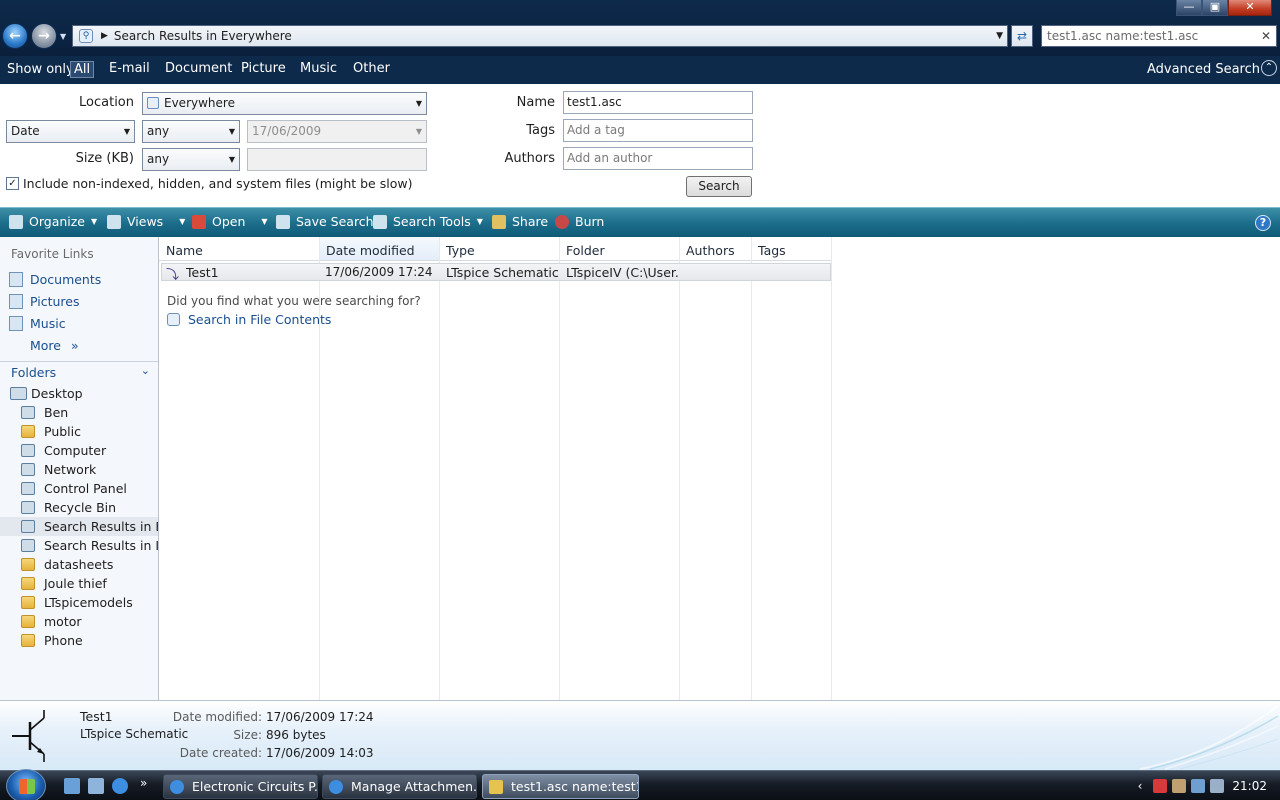 The width and height of the screenshot is (1280, 800). What do you see at coordinates (1263, 223) in the screenshot?
I see `help-icon: ?` at bounding box center [1263, 223].